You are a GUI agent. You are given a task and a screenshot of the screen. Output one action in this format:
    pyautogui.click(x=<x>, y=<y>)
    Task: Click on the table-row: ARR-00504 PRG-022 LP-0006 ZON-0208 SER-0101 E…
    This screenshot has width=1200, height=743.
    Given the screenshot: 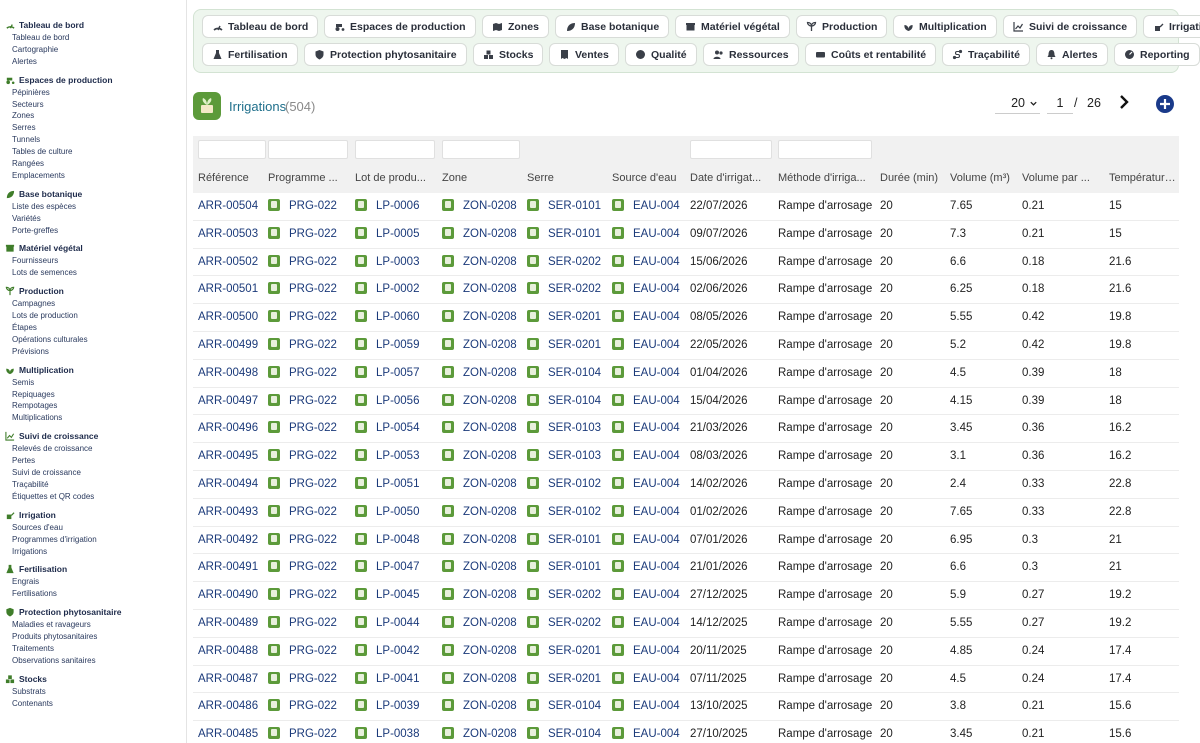 What is the action you would take?
    pyautogui.click(x=686, y=207)
    